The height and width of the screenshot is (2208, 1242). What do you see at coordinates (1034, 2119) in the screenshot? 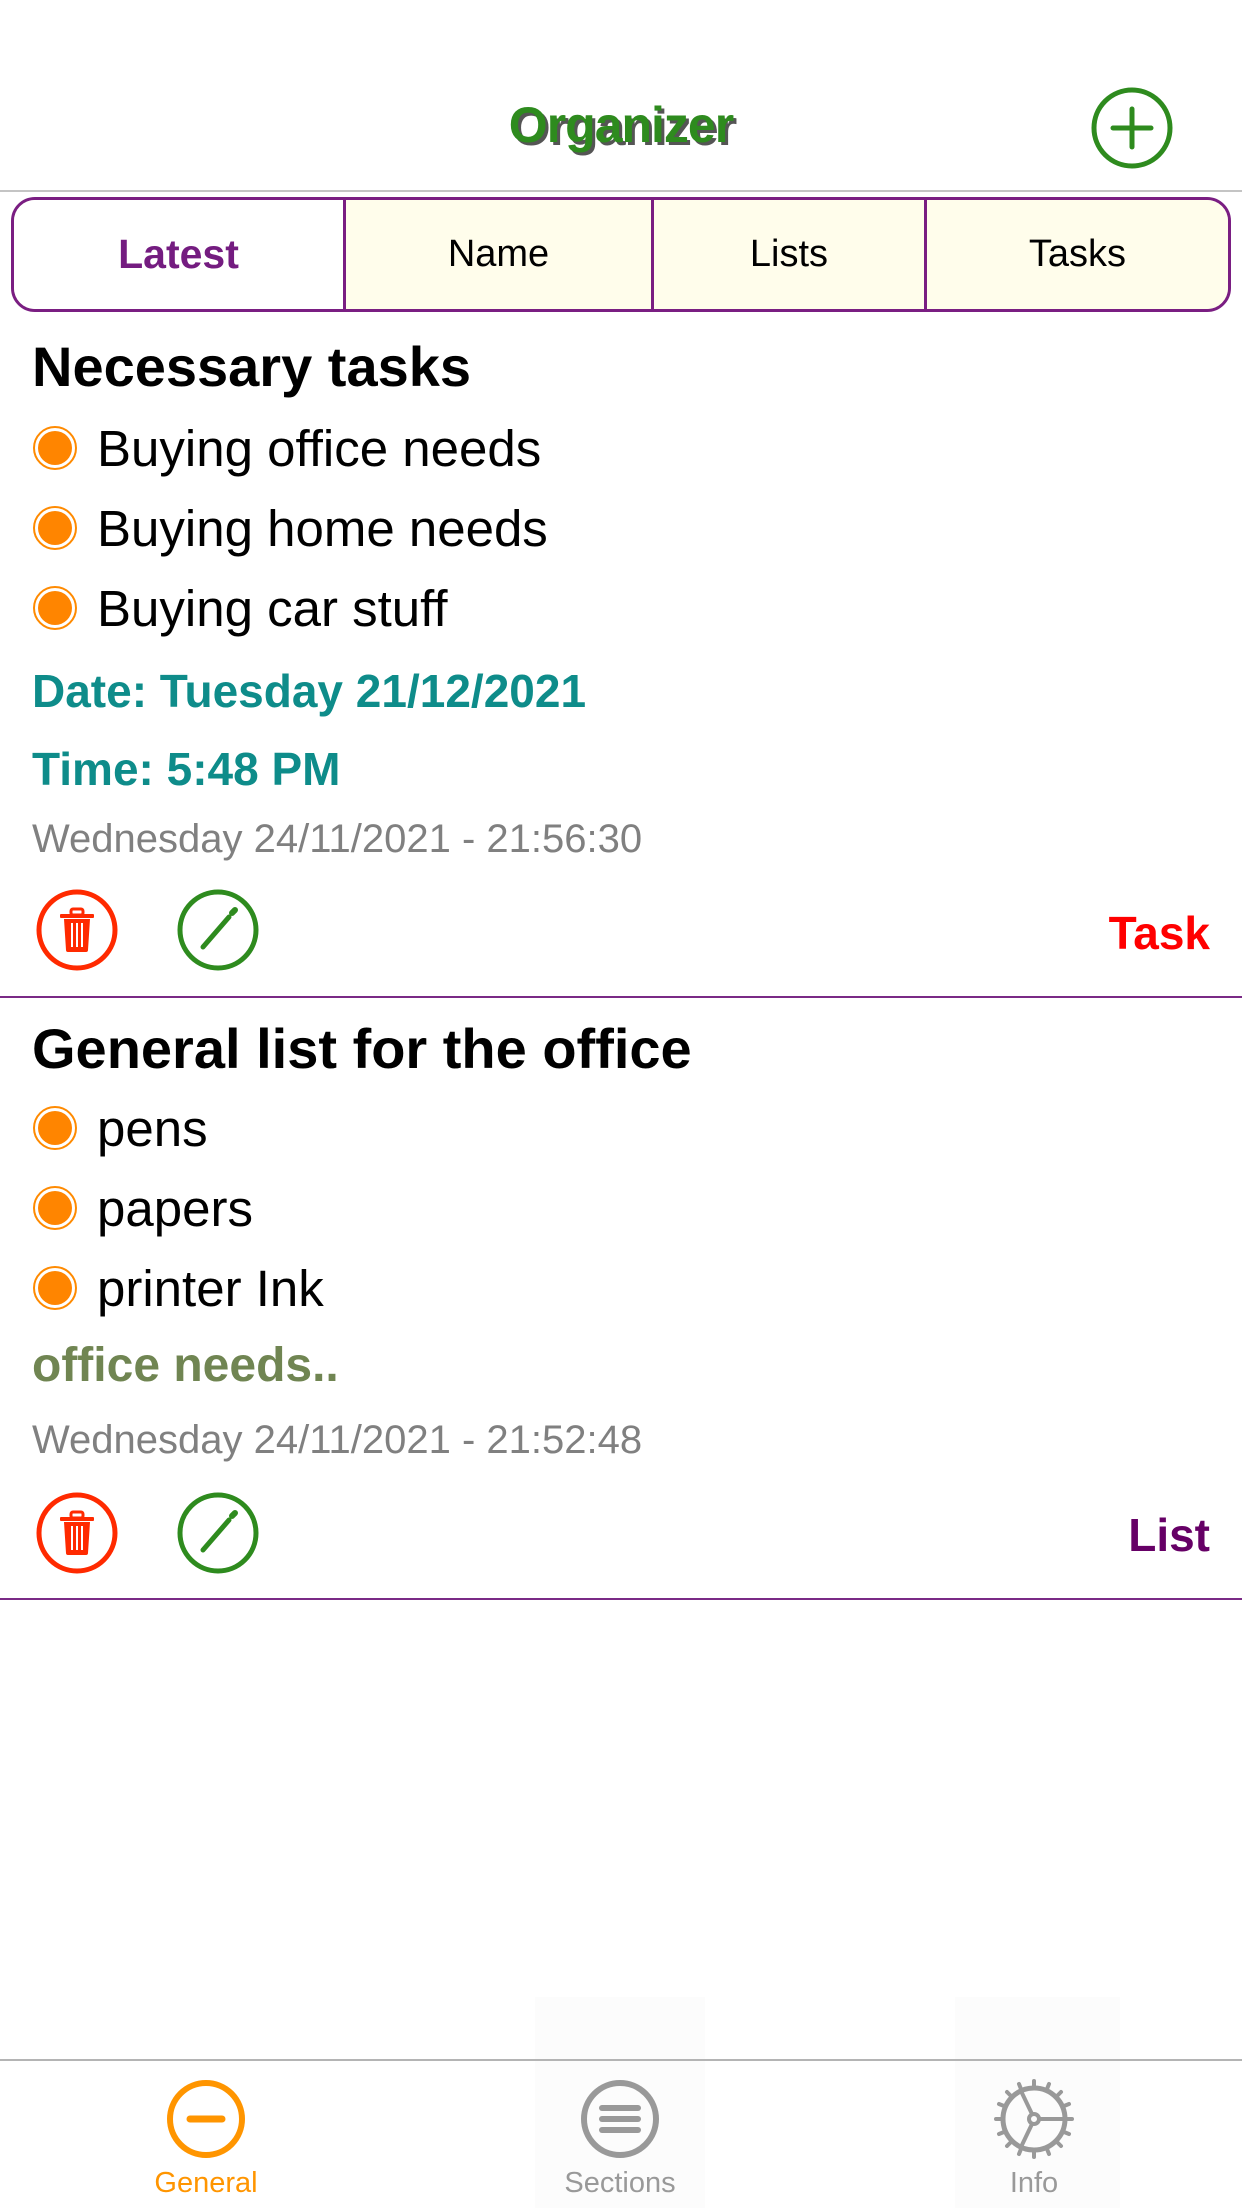
I see `gear-icon` at bounding box center [1034, 2119].